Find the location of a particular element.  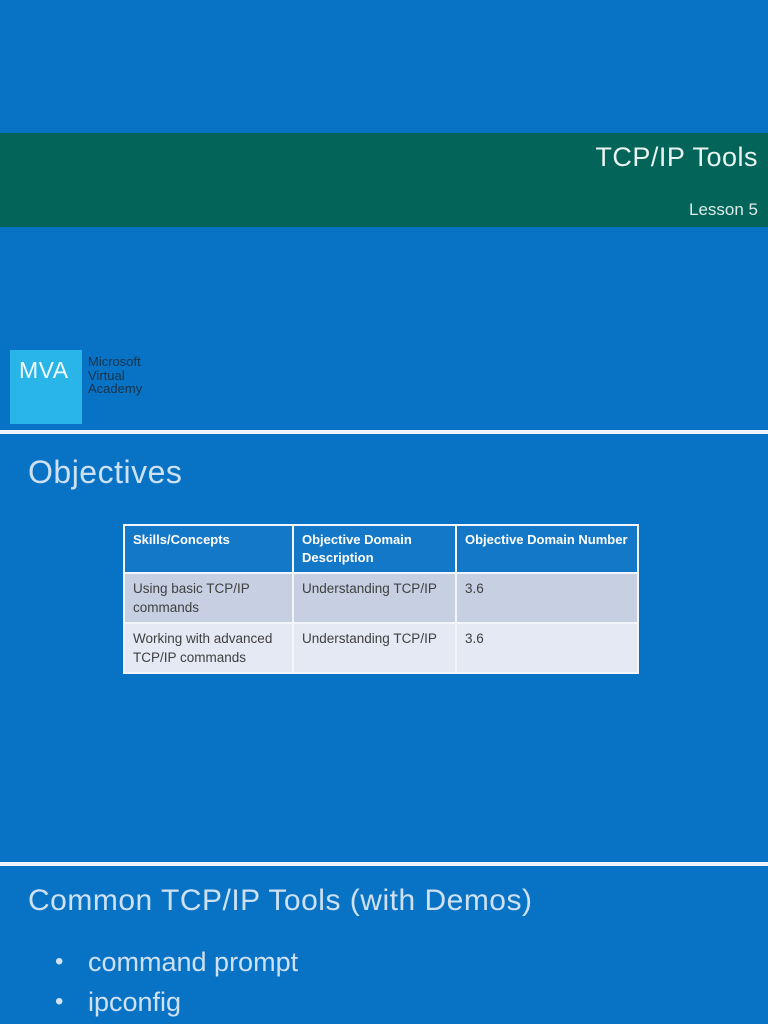

objectives-heading: Objectives is located at coordinates (105, 472).